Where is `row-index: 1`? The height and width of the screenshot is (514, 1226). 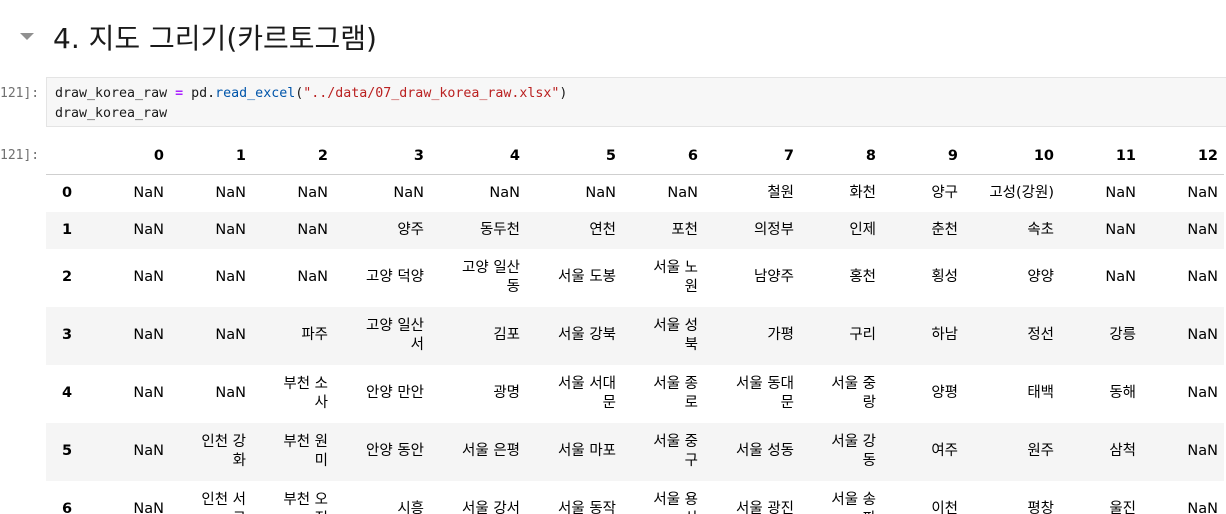
row-index: 1 is located at coordinates (67, 229).